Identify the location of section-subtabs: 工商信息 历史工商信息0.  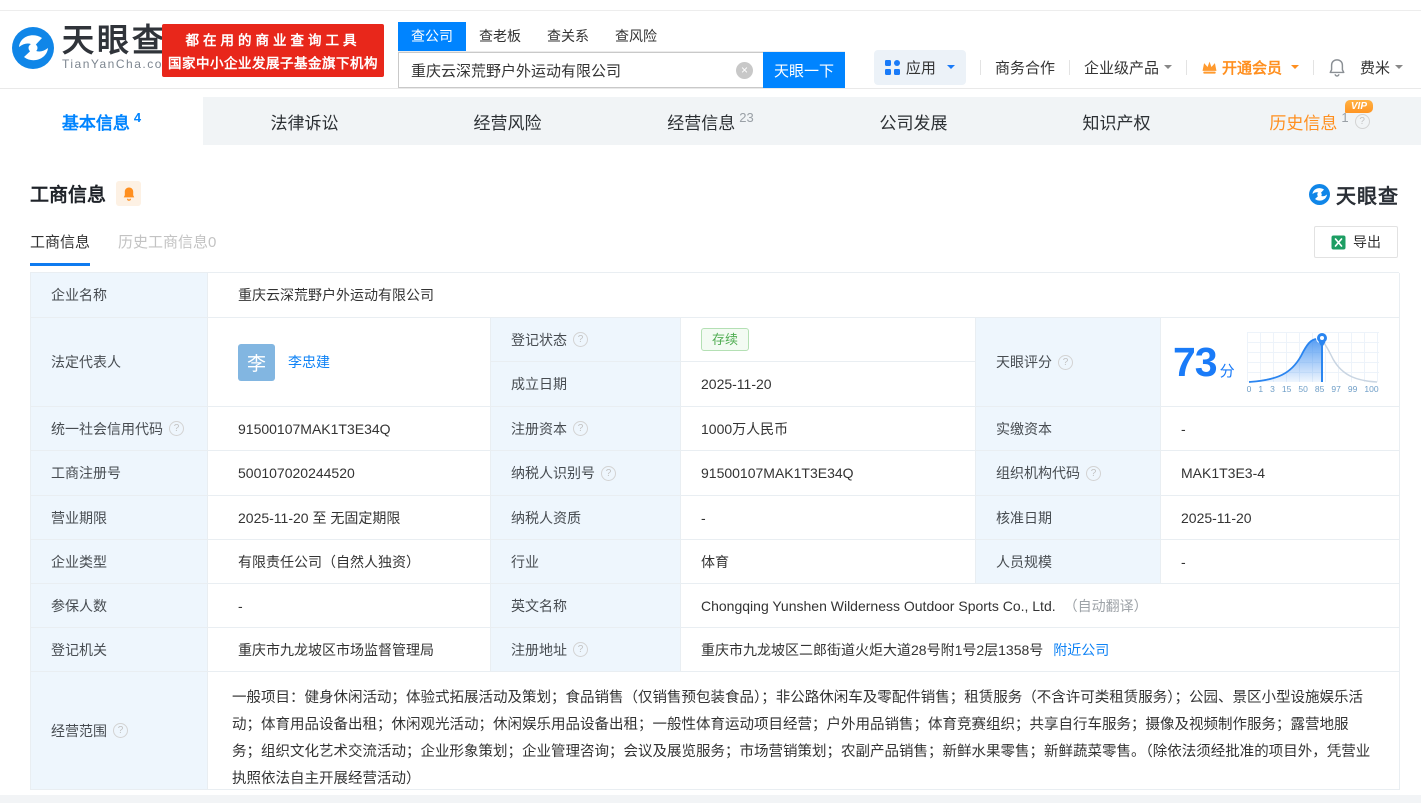
(123, 248).